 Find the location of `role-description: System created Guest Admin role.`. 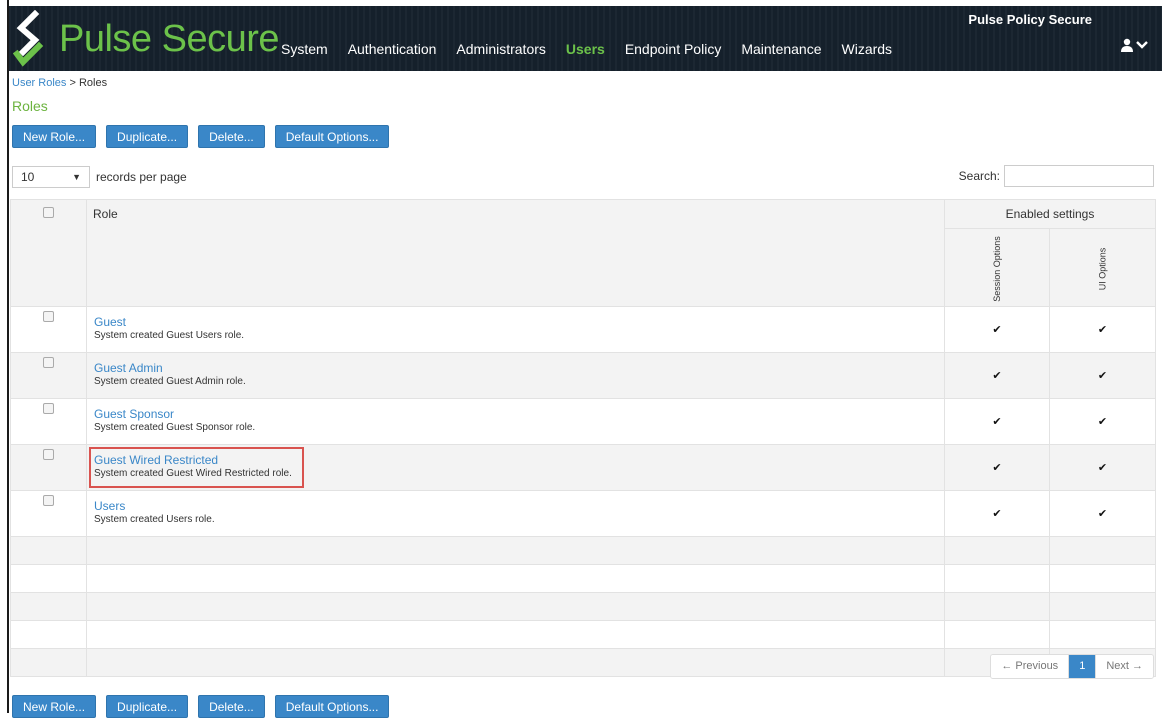

role-description: System created Guest Admin role. is located at coordinates (170, 381).